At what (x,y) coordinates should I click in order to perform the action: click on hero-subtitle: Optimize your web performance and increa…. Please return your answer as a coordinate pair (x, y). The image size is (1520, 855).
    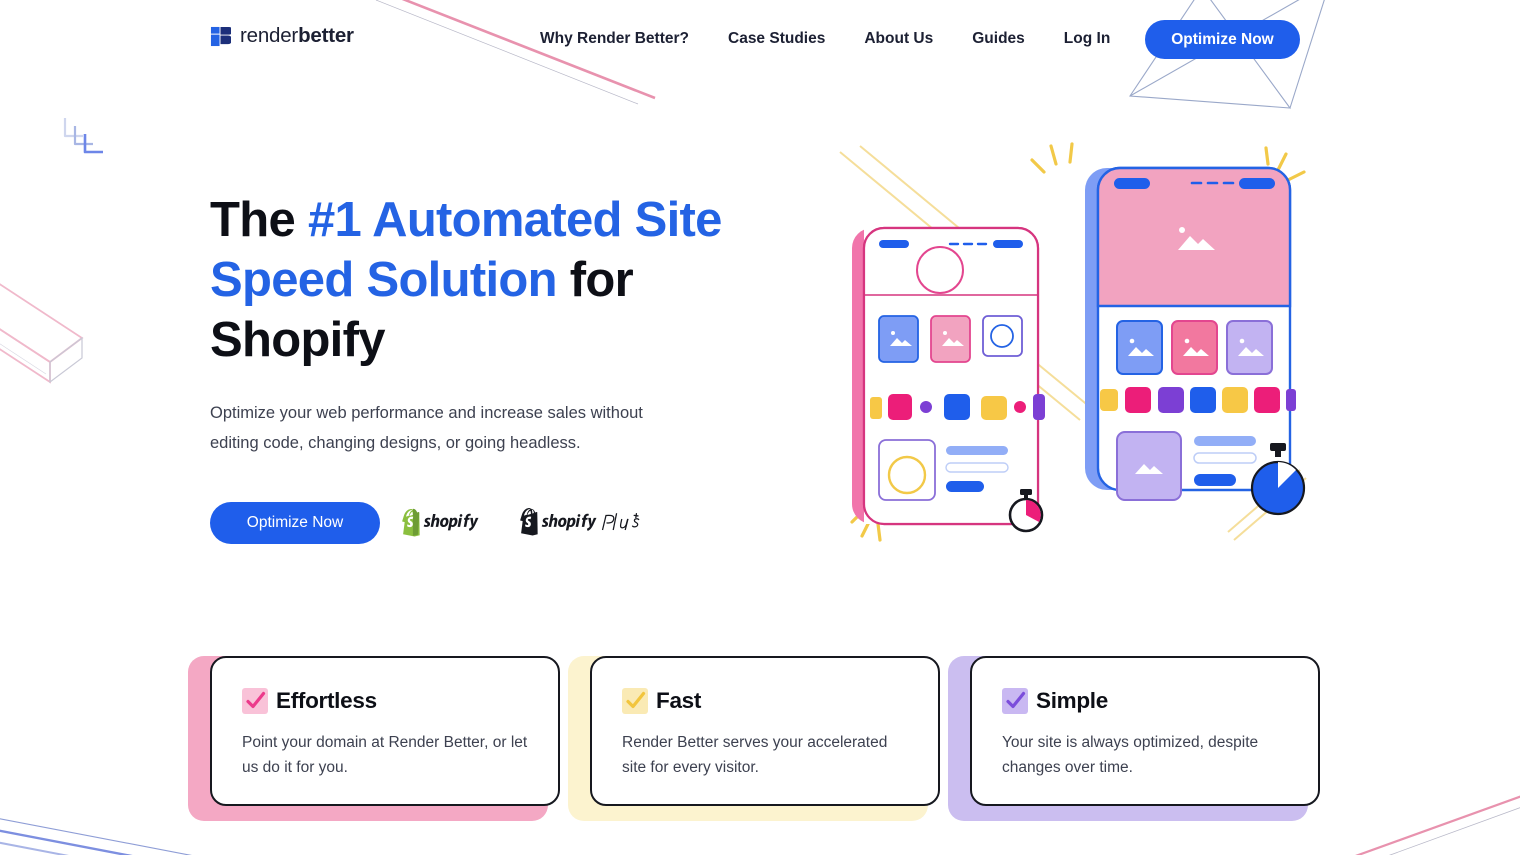
    Looking at the image, I should click on (426, 428).